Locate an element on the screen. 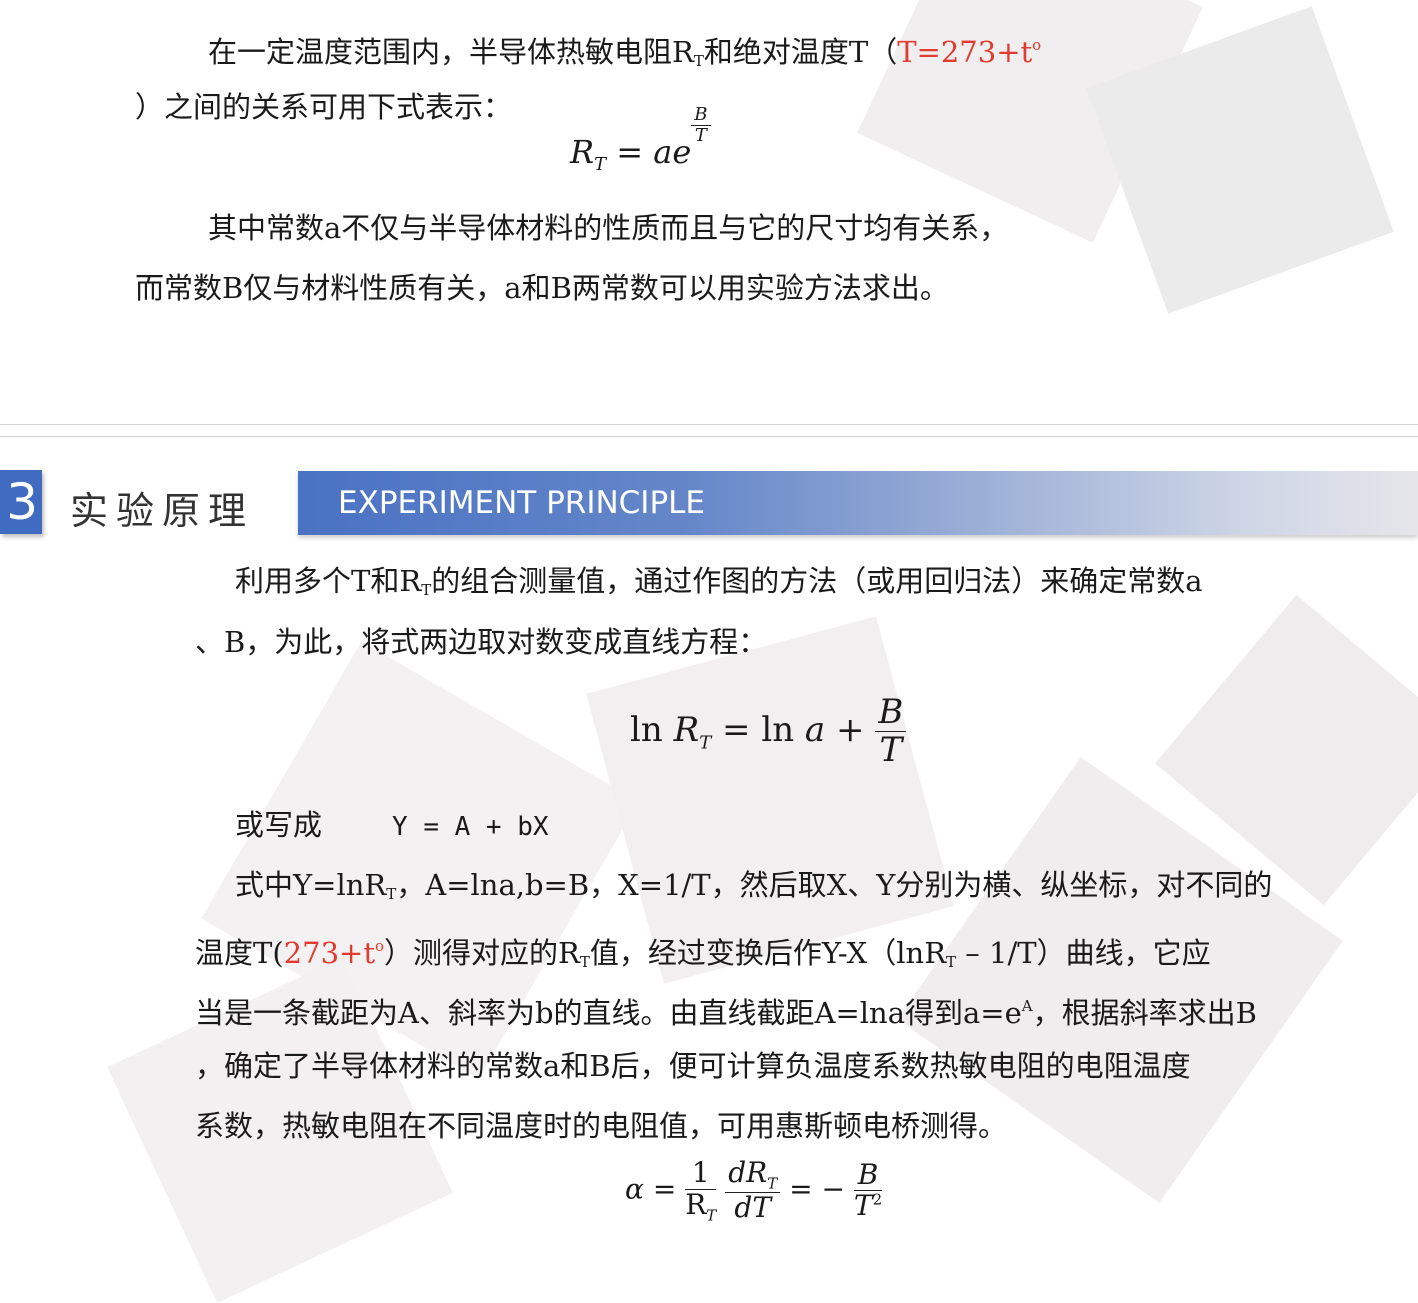  intro-line-2: ）之间的关系可用下式表示： is located at coordinates (324, 107).